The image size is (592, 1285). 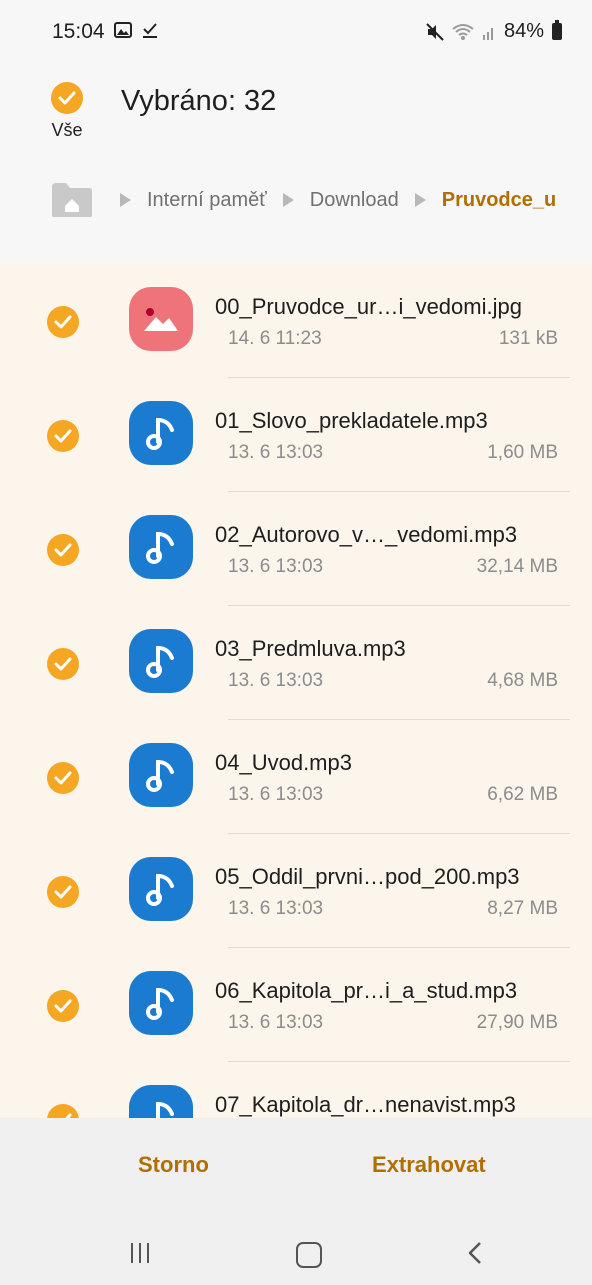 I want to click on select-all-checkbox: Vše, so click(x=67, y=113).